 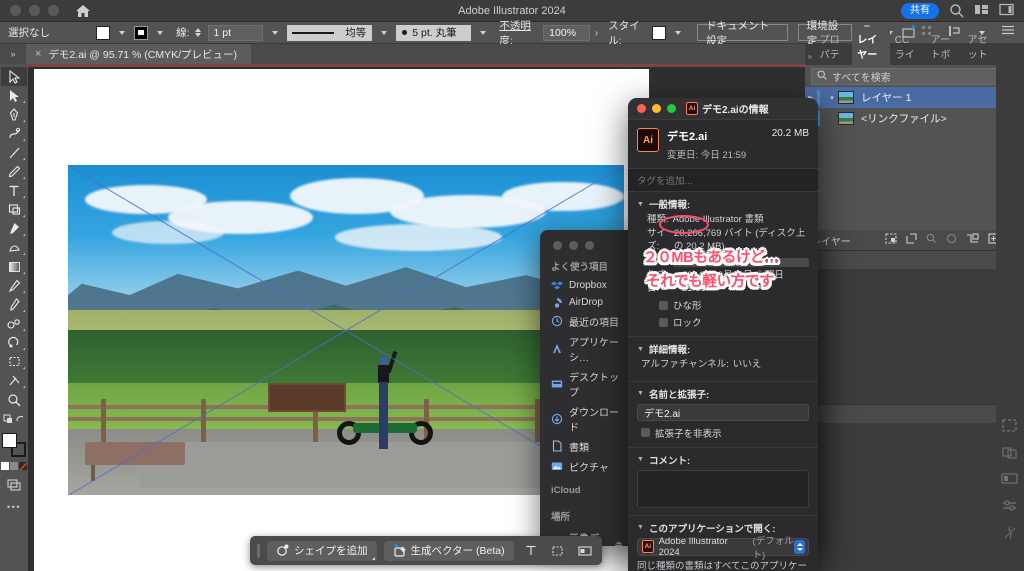 I want to click on zoom-tool, so click(x=14, y=399).